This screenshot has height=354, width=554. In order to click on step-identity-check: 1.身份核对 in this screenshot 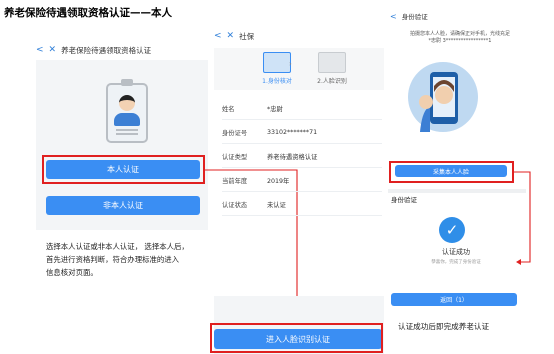, I will do `click(277, 68)`.